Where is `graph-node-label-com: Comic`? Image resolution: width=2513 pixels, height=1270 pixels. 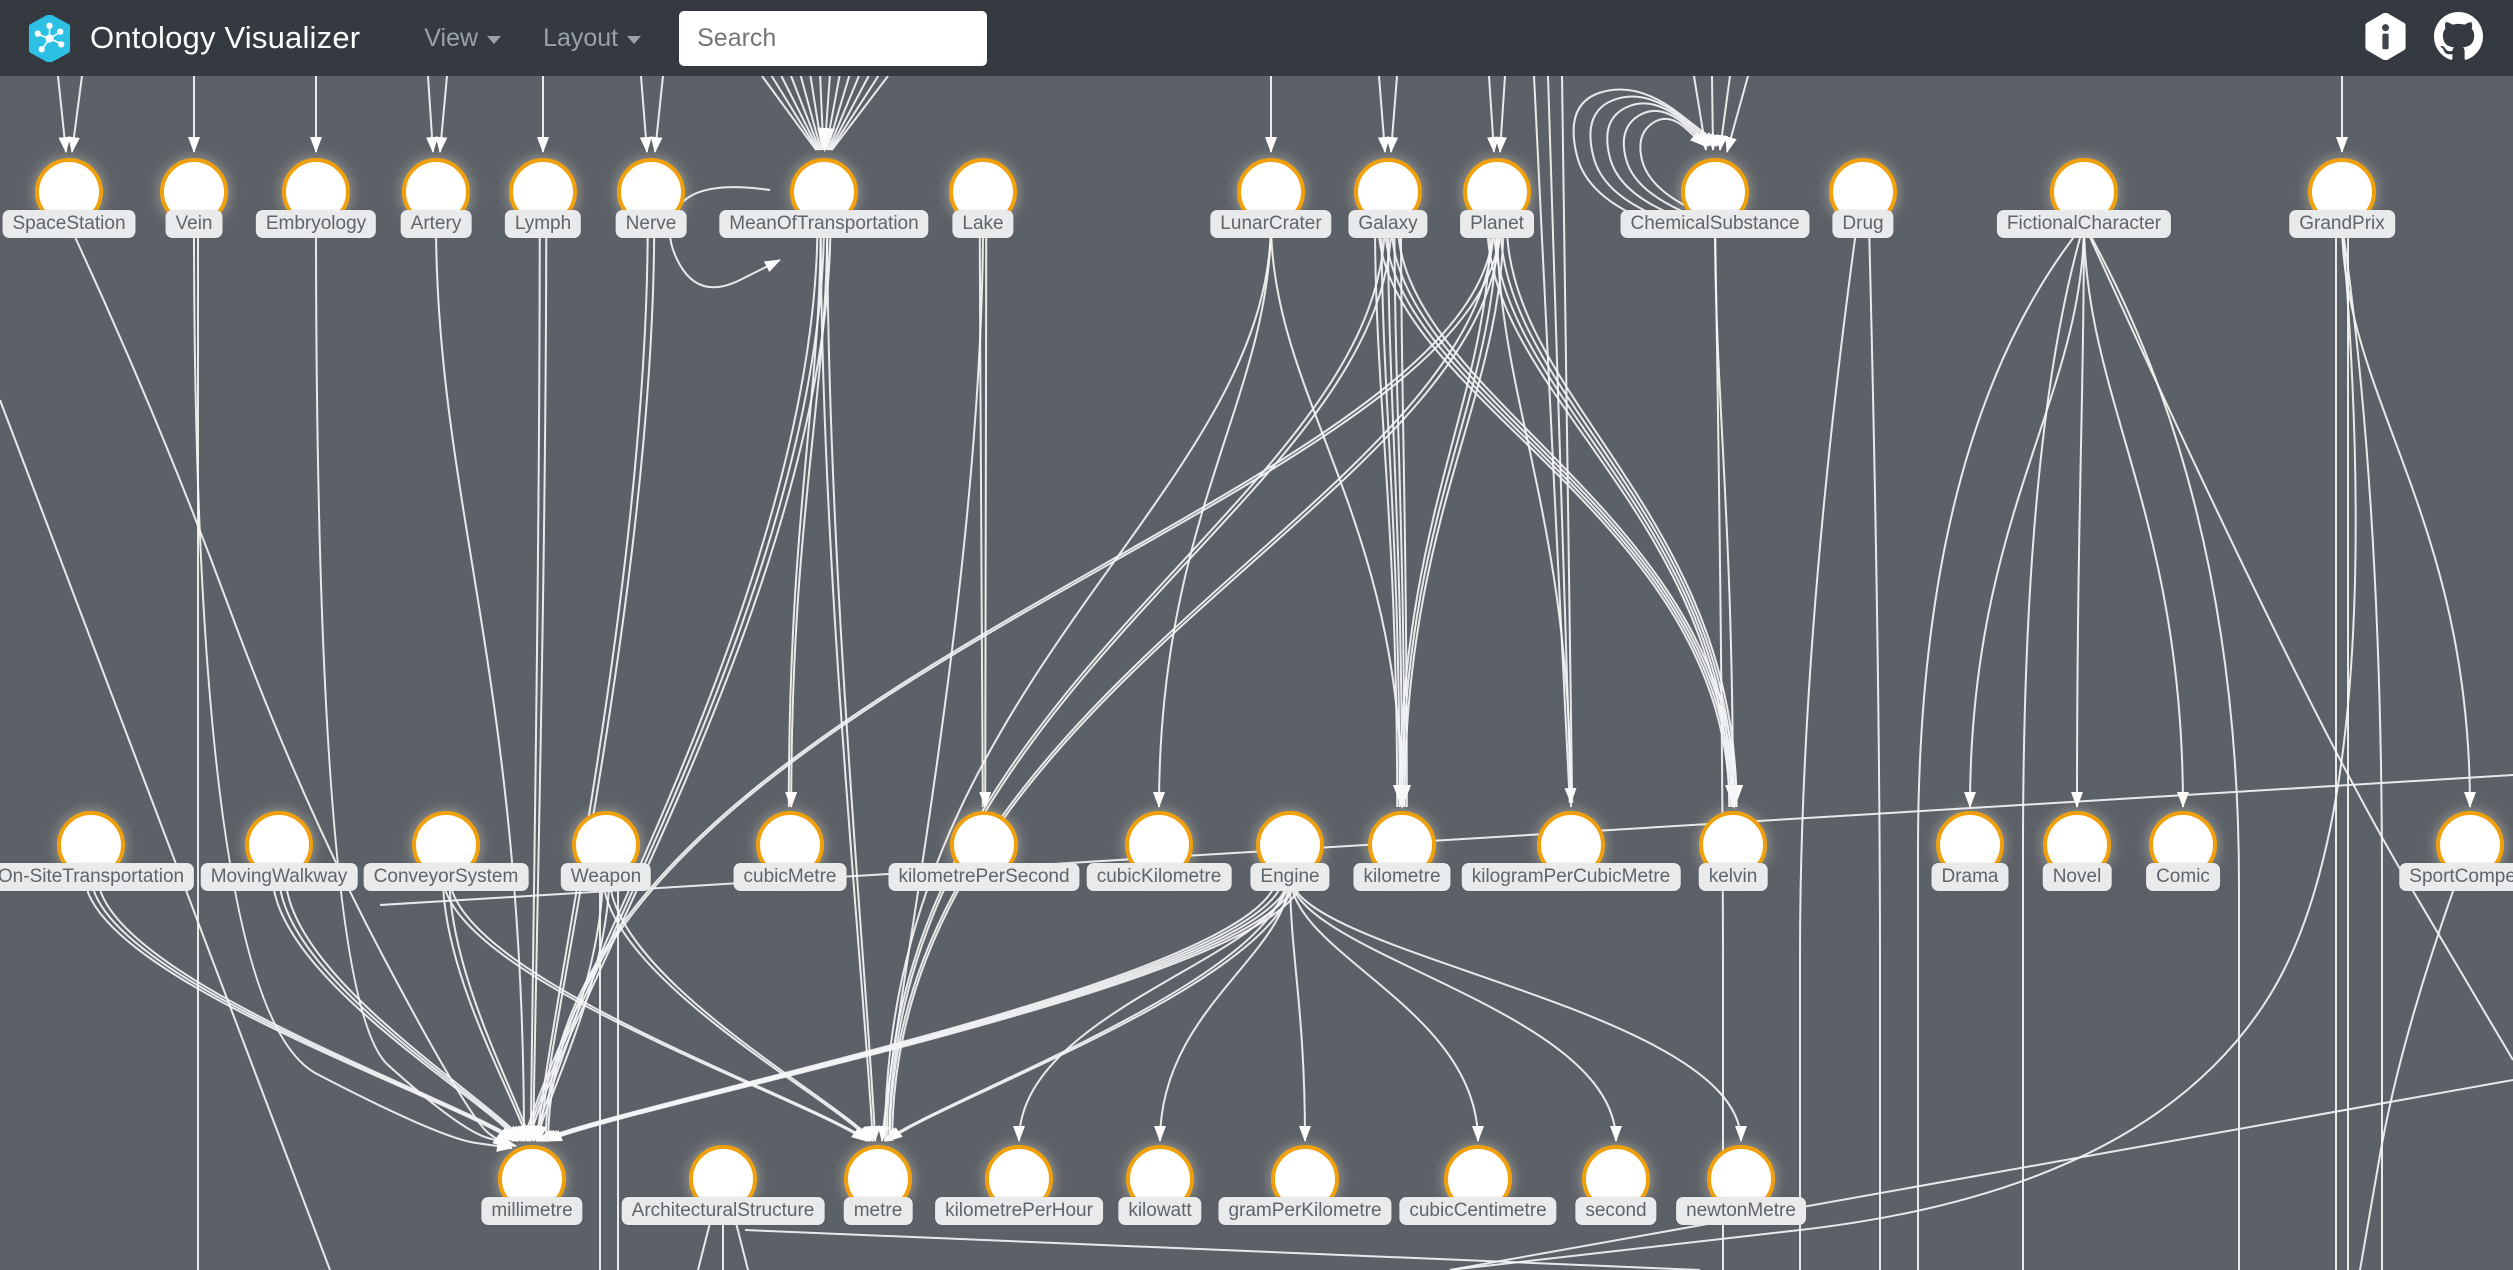
graph-node-label-com: Comic is located at coordinates (2183, 877).